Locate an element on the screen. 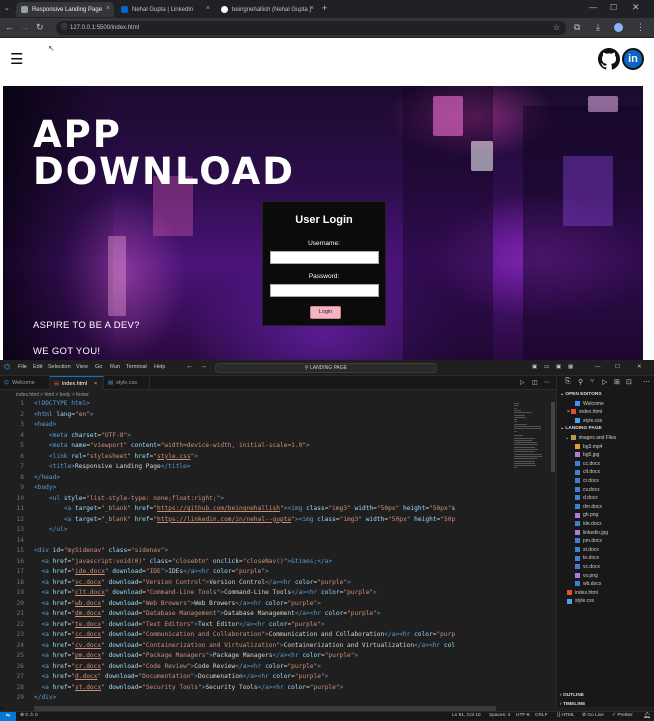 Image resolution: width=654 pixels, height=721 pixels. menu-go: Go is located at coordinates (98, 367).